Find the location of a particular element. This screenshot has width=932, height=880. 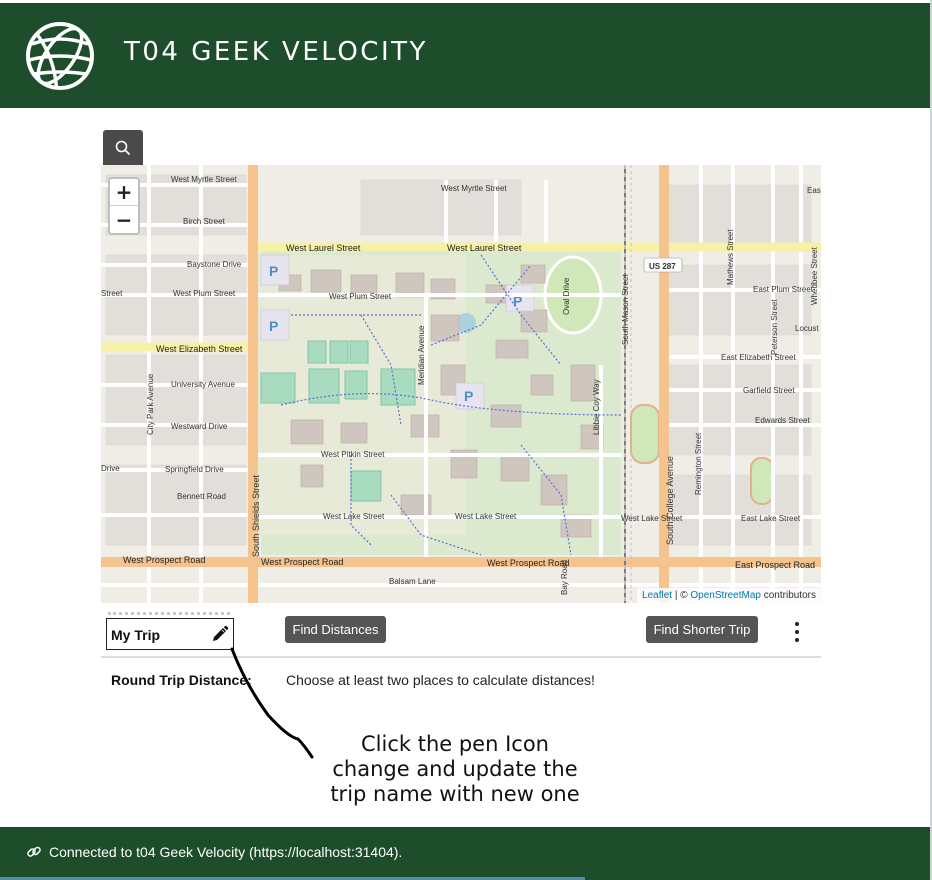

search-button is located at coordinates (123, 147).